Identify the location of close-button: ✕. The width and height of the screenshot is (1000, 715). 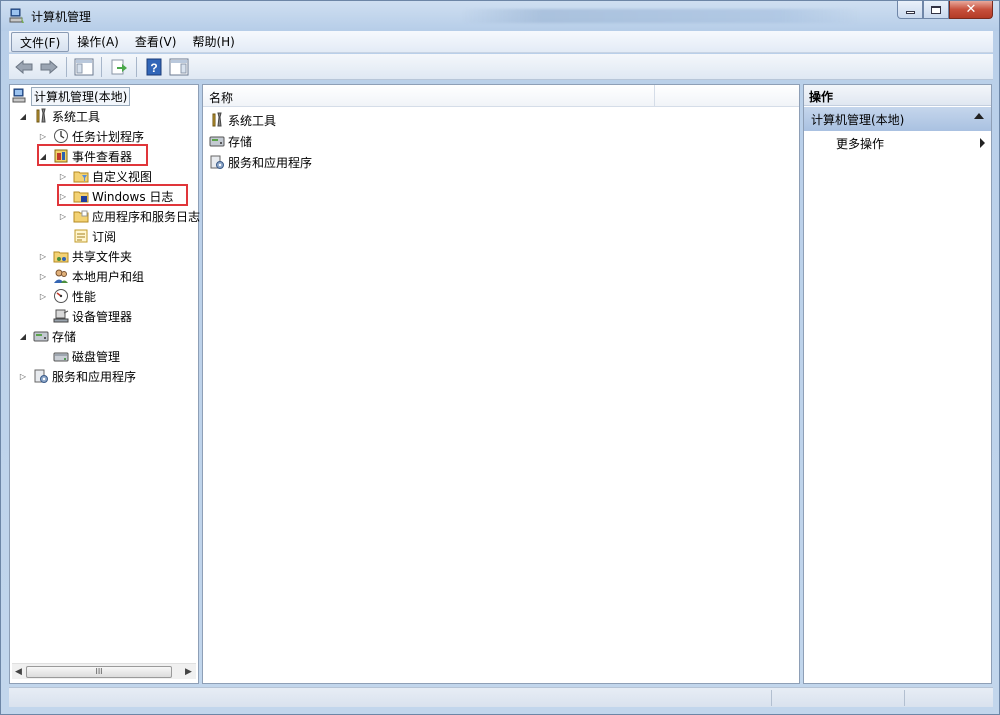
(971, 10).